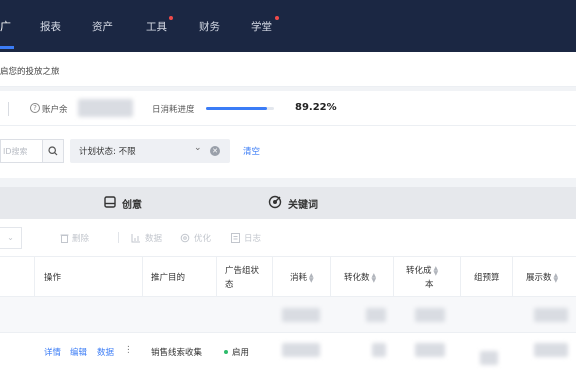 The width and height of the screenshot is (576, 373). Describe the element at coordinates (422, 270) in the screenshot. I see `col-header-conversion-cost: 转化成 ▲ ▼` at that location.